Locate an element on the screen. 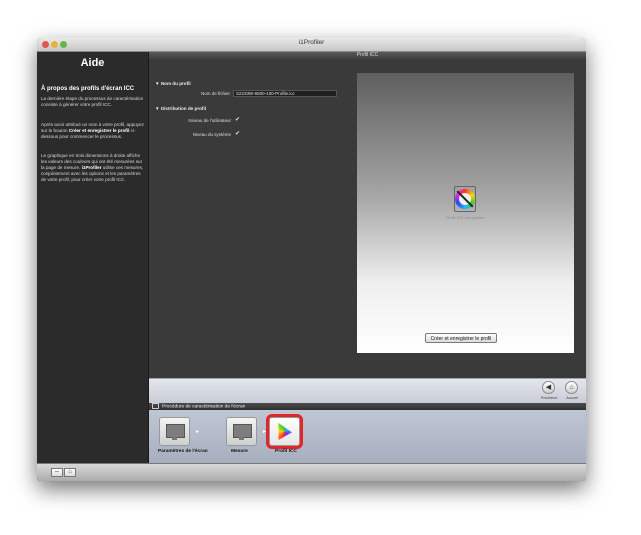  step-measure is located at coordinates (241, 431).